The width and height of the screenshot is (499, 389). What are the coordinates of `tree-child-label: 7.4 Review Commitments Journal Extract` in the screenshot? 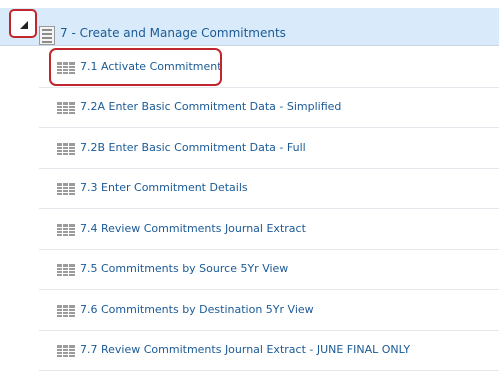 It's located at (193, 229).